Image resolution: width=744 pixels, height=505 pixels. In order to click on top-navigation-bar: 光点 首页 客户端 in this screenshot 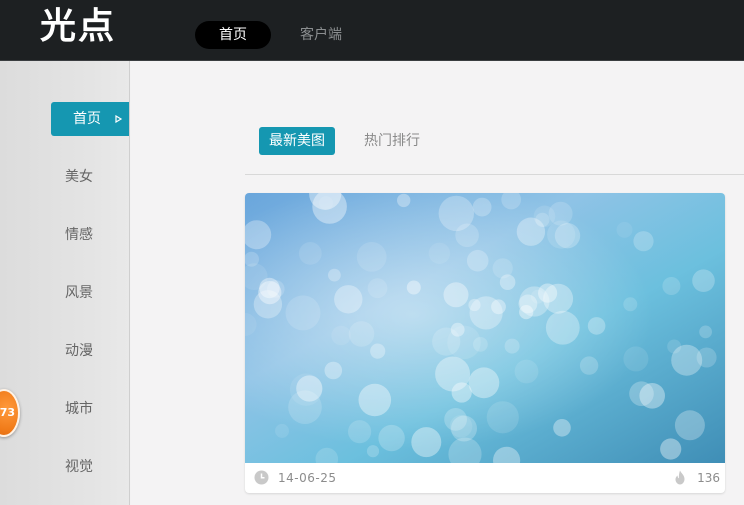, I will do `click(372, 30)`.